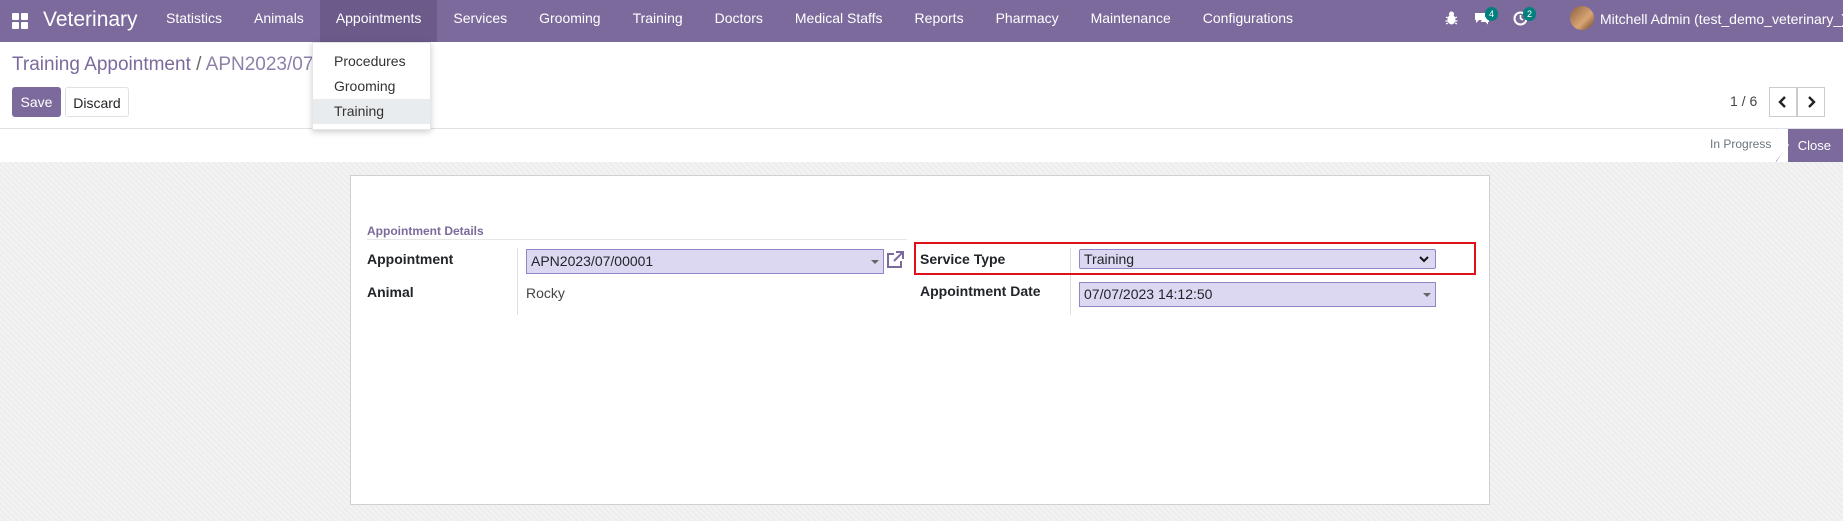 Image resolution: width=1843 pixels, height=521 pixels. I want to click on appointment-date-field: 07/07/2023 14:12:50, so click(1257, 294).